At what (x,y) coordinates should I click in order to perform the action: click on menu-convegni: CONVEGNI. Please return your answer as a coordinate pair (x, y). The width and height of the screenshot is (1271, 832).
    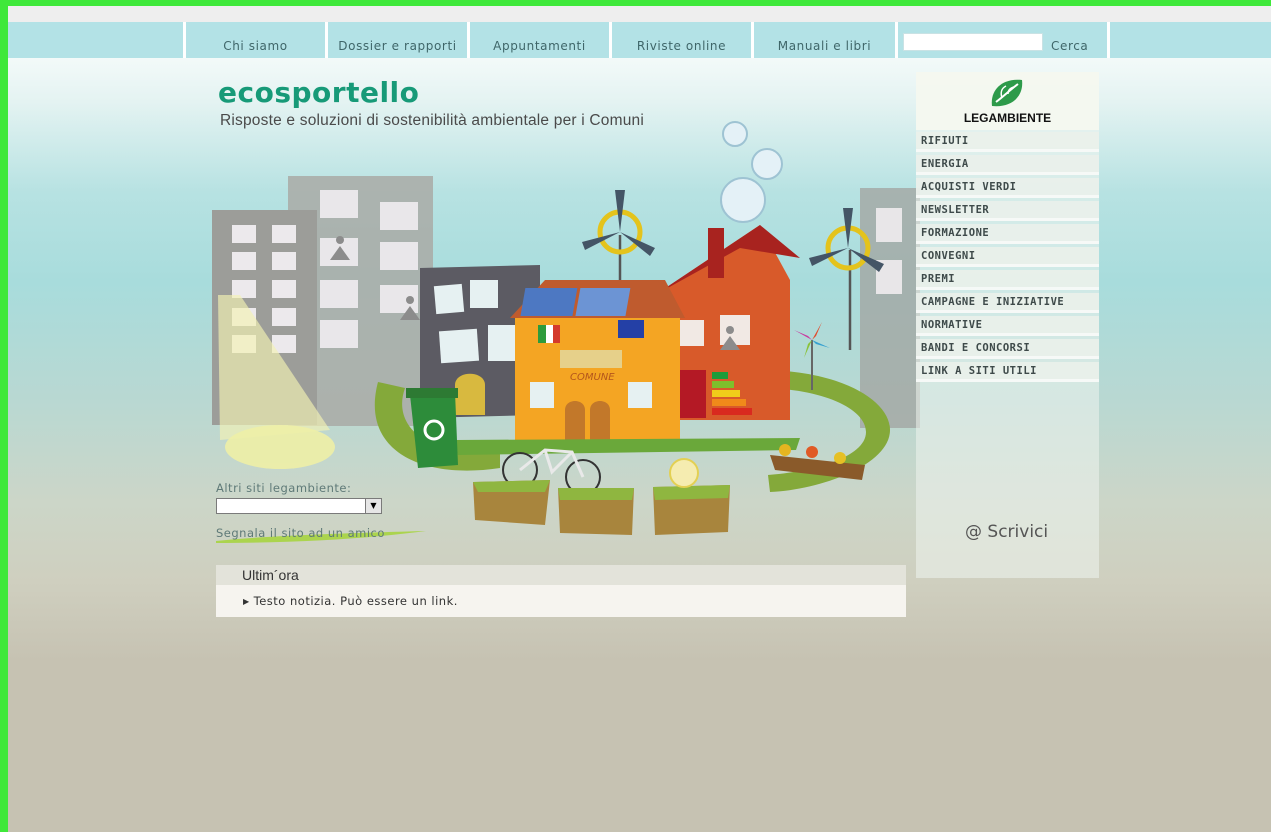
    Looking at the image, I should click on (1007, 257).